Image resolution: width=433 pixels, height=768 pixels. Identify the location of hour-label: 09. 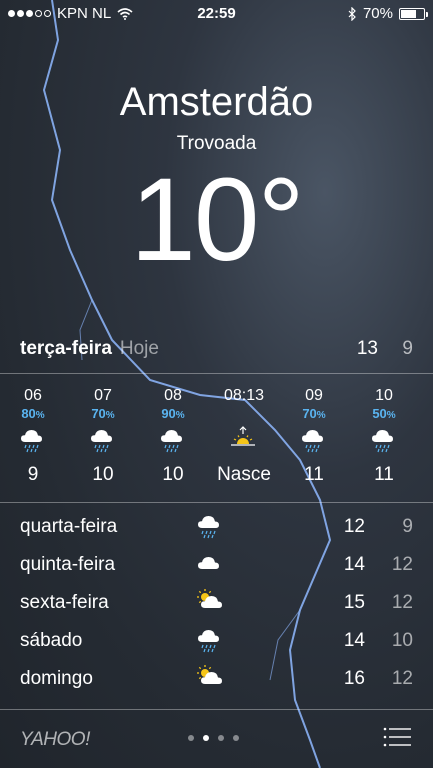
(314, 395).